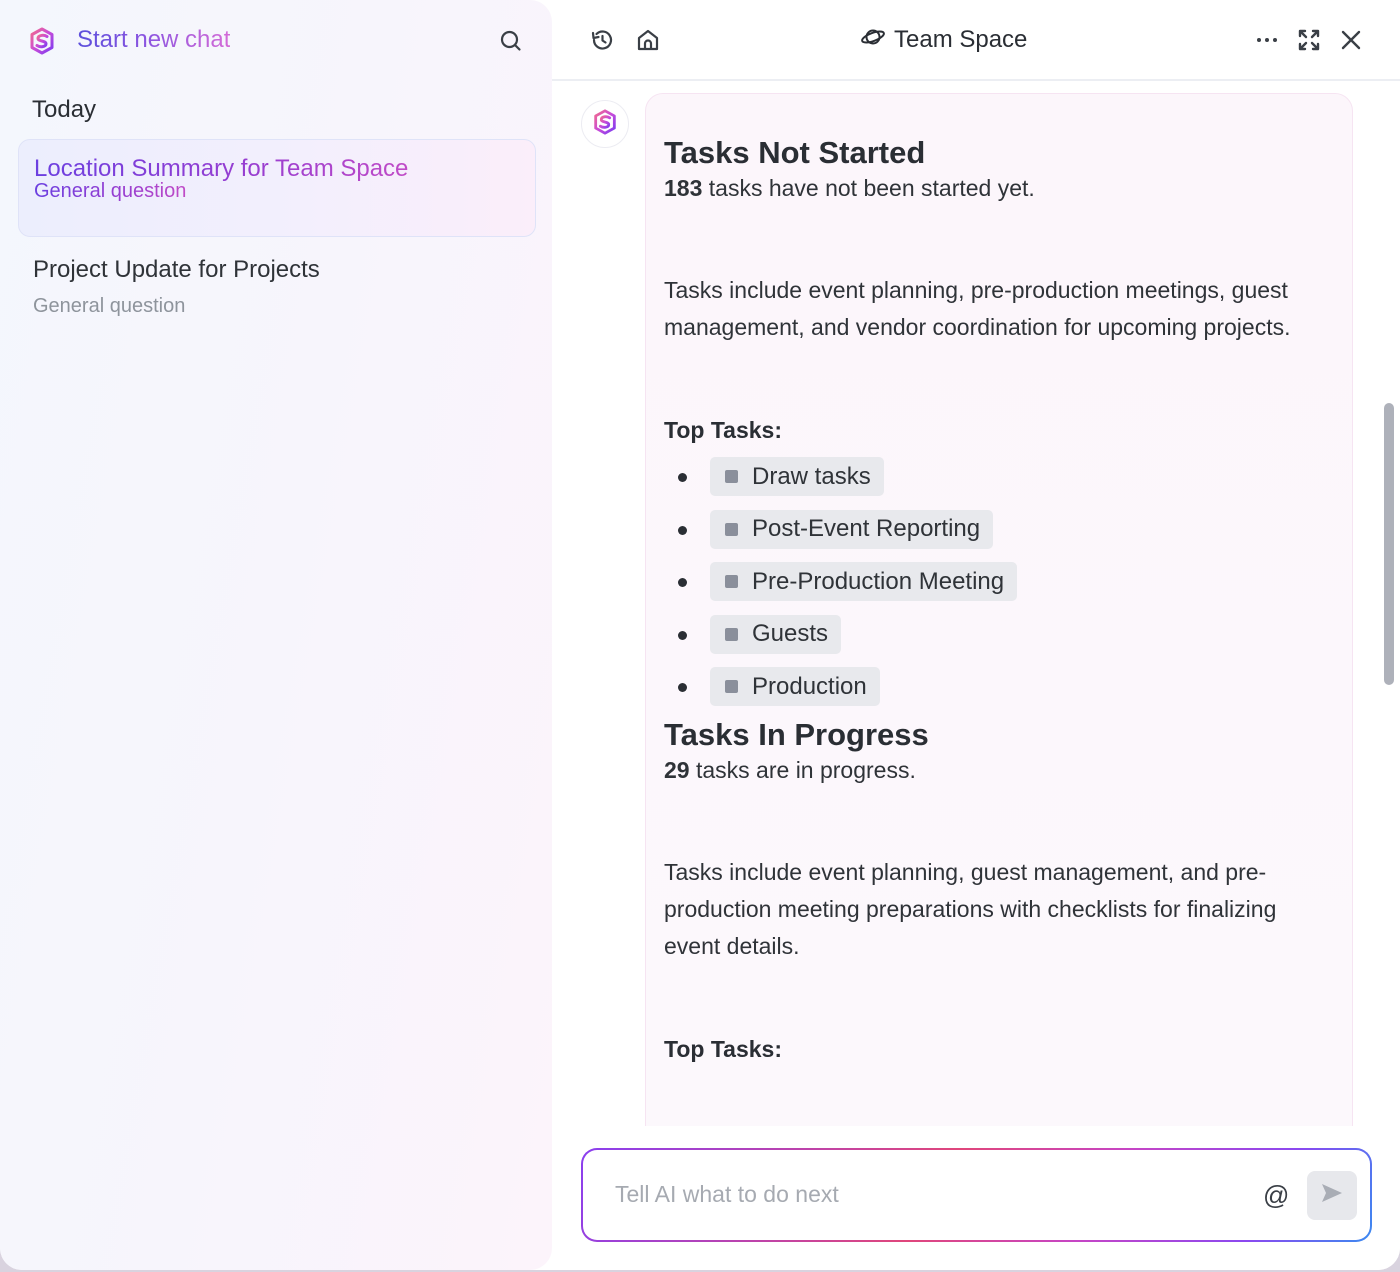 This screenshot has height=1272, width=1400. I want to click on chat-header: Team Space, so click(976, 40).